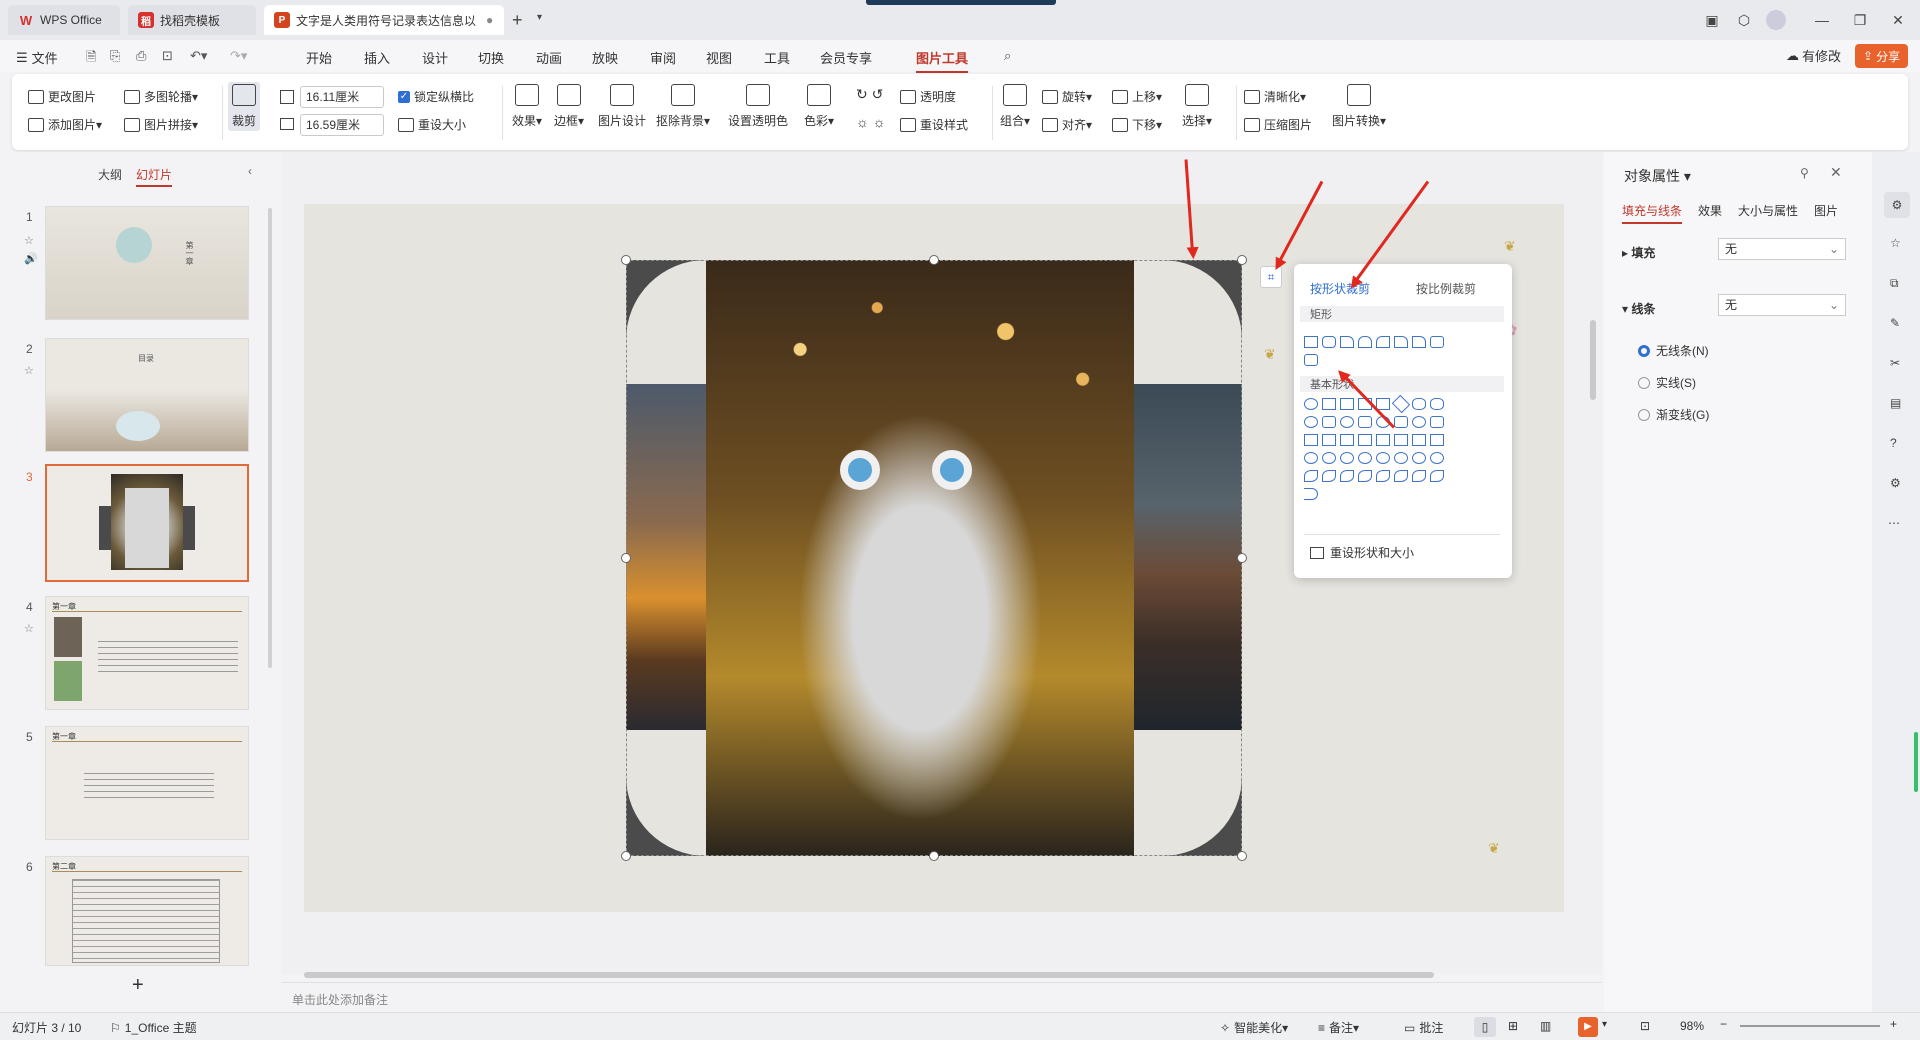 This screenshot has width=1920, height=1040. Describe the element at coordinates (1897, 205) in the screenshot. I see `properties-icon: ⚙` at that location.